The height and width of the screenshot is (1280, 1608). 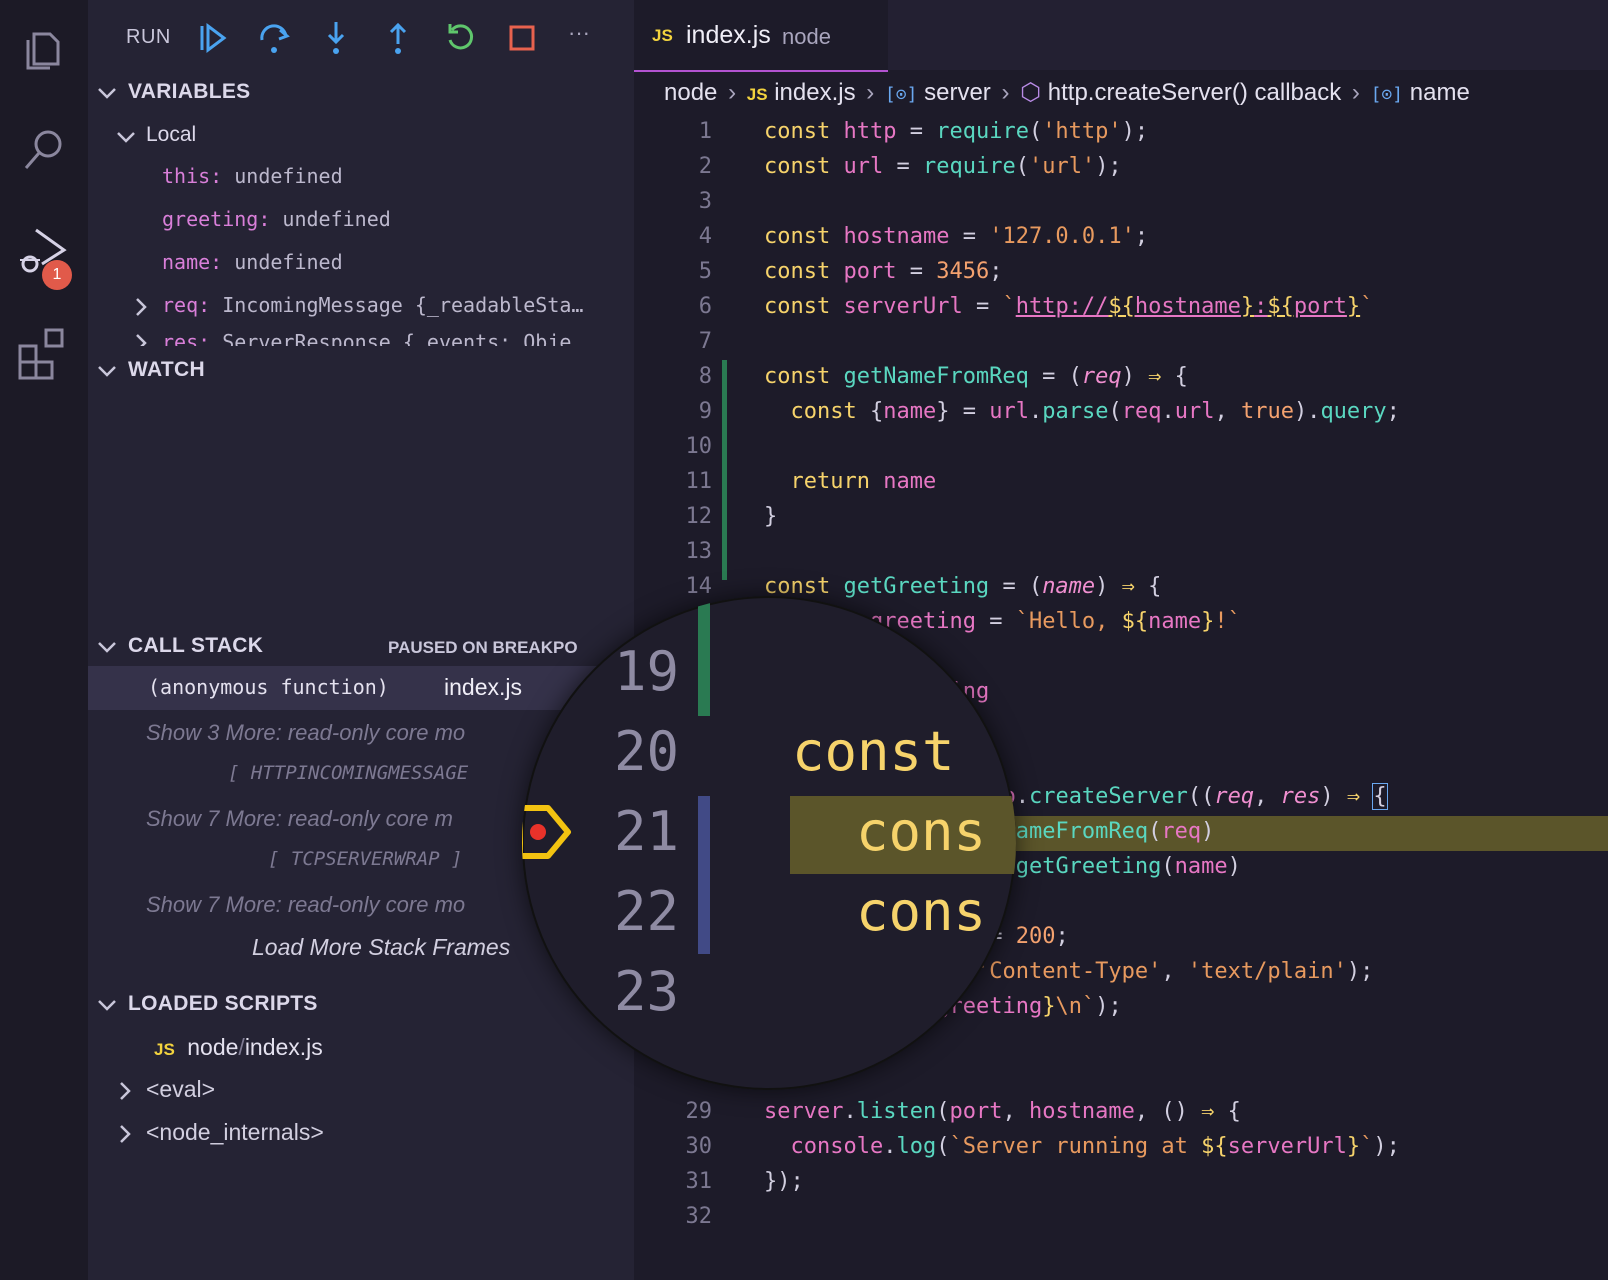 I want to click on lens-line-number: 20, so click(x=647, y=751).